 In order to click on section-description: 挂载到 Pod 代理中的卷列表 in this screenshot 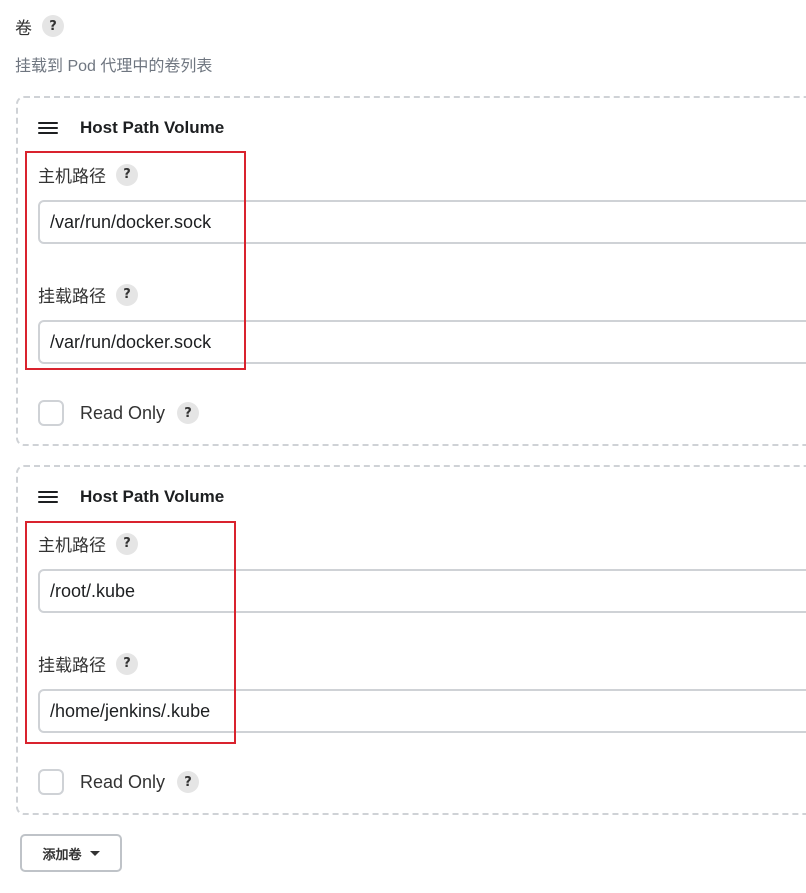, I will do `click(114, 66)`.